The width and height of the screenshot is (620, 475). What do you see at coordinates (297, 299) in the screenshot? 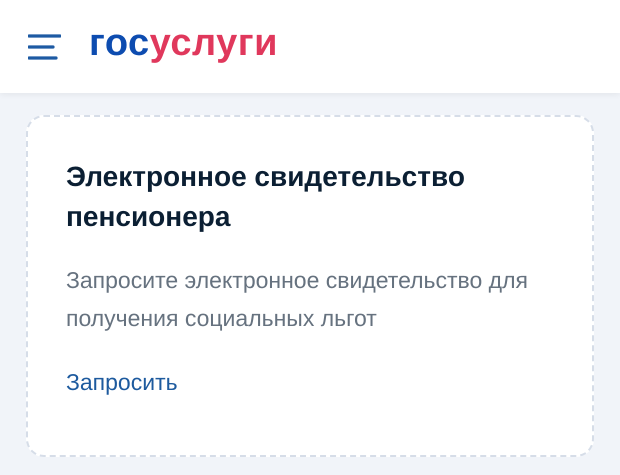
I see `card-description: Запросите электронное свидетельство для получения социальных льгот` at bounding box center [297, 299].